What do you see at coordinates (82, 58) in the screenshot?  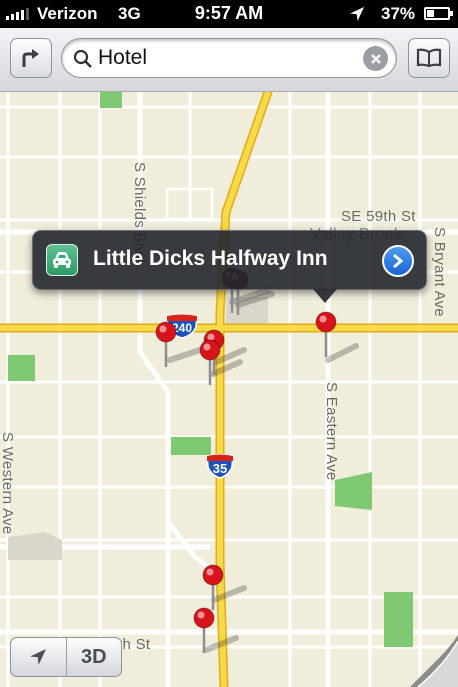 I see `magnifier-icon` at bounding box center [82, 58].